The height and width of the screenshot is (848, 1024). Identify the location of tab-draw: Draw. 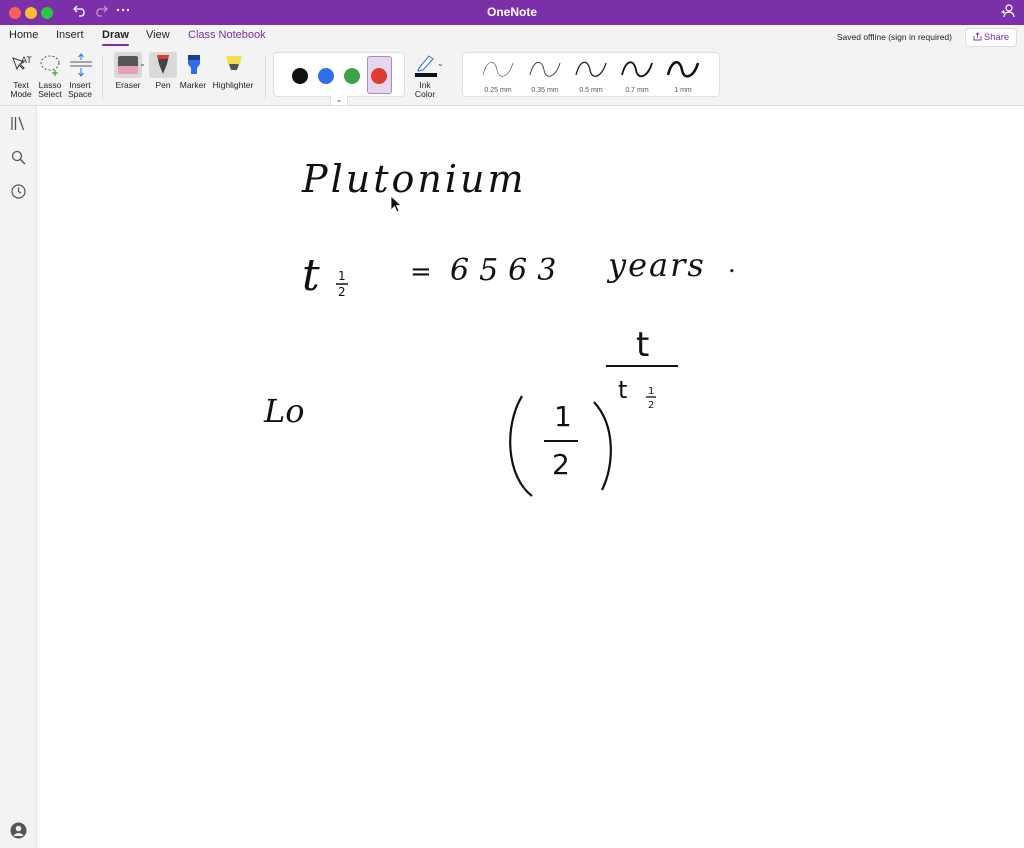
(115, 37).